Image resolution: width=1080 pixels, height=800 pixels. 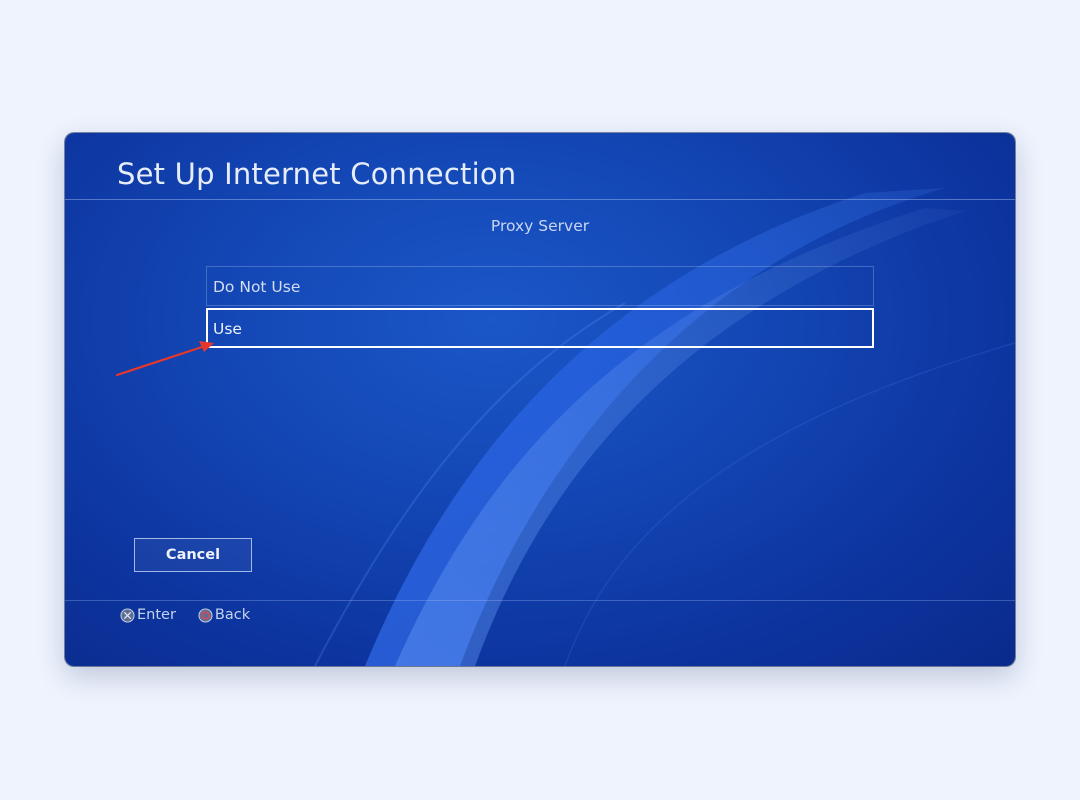 What do you see at coordinates (540, 307) in the screenshot?
I see `proxy-options-list: Do Not Use Use` at bounding box center [540, 307].